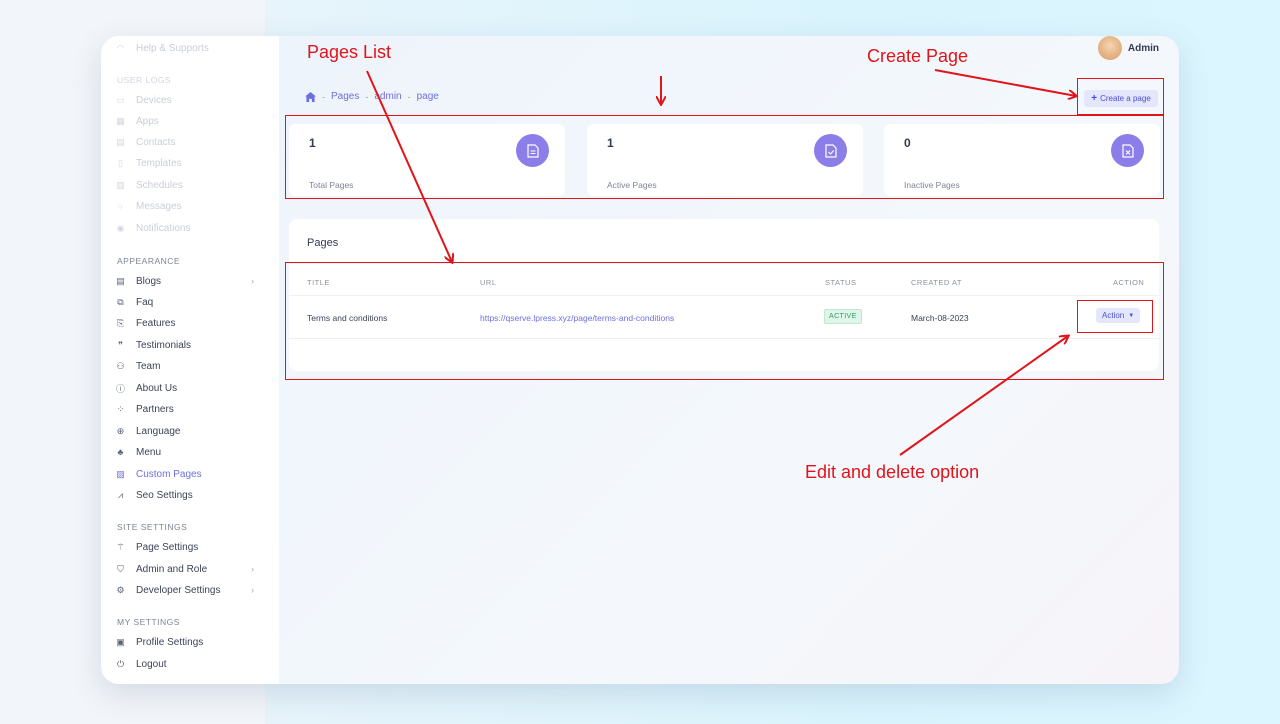  I want to click on annotation-edit-delete: Edit and delete option, so click(892, 472).